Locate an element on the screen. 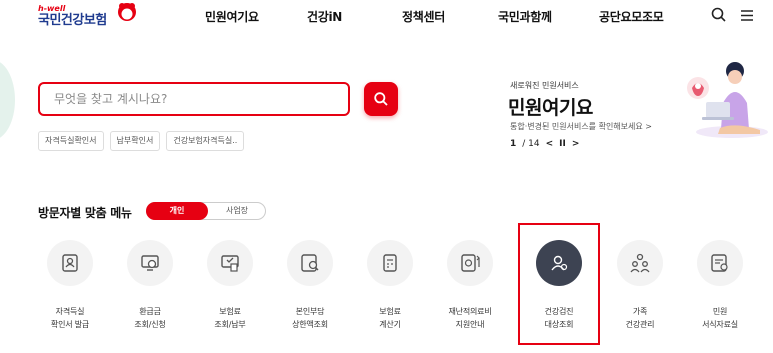  menu-premium-calculator: 보험료 계산기 is located at coordinates (390, 285).